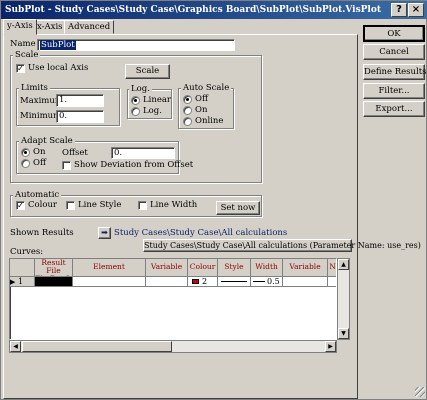  I want to click on minimum-field: 0., so click(80, 116).